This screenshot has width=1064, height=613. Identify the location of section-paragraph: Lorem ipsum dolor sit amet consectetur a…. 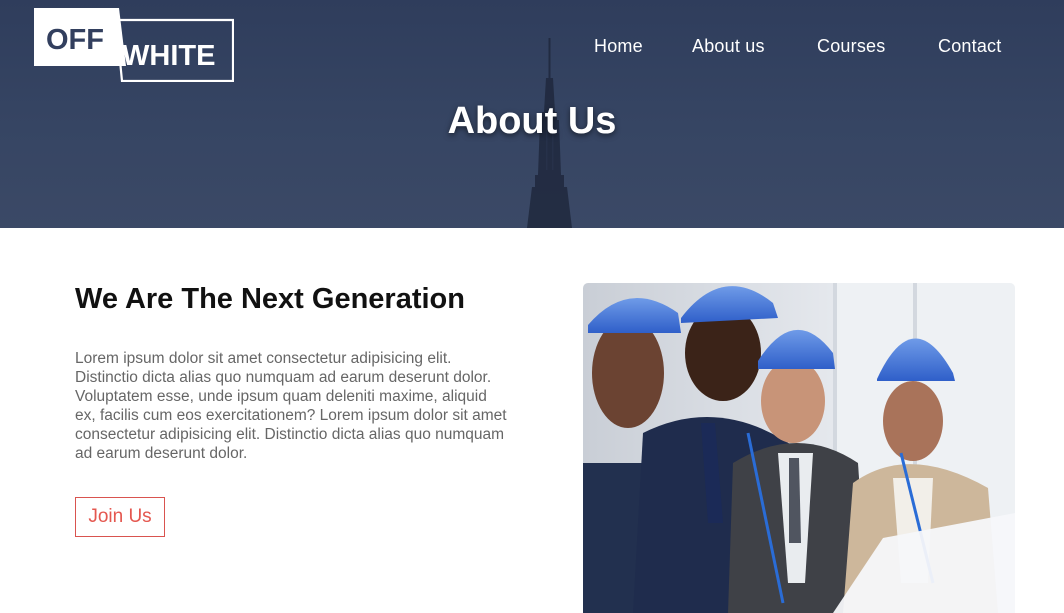
(291, 406).